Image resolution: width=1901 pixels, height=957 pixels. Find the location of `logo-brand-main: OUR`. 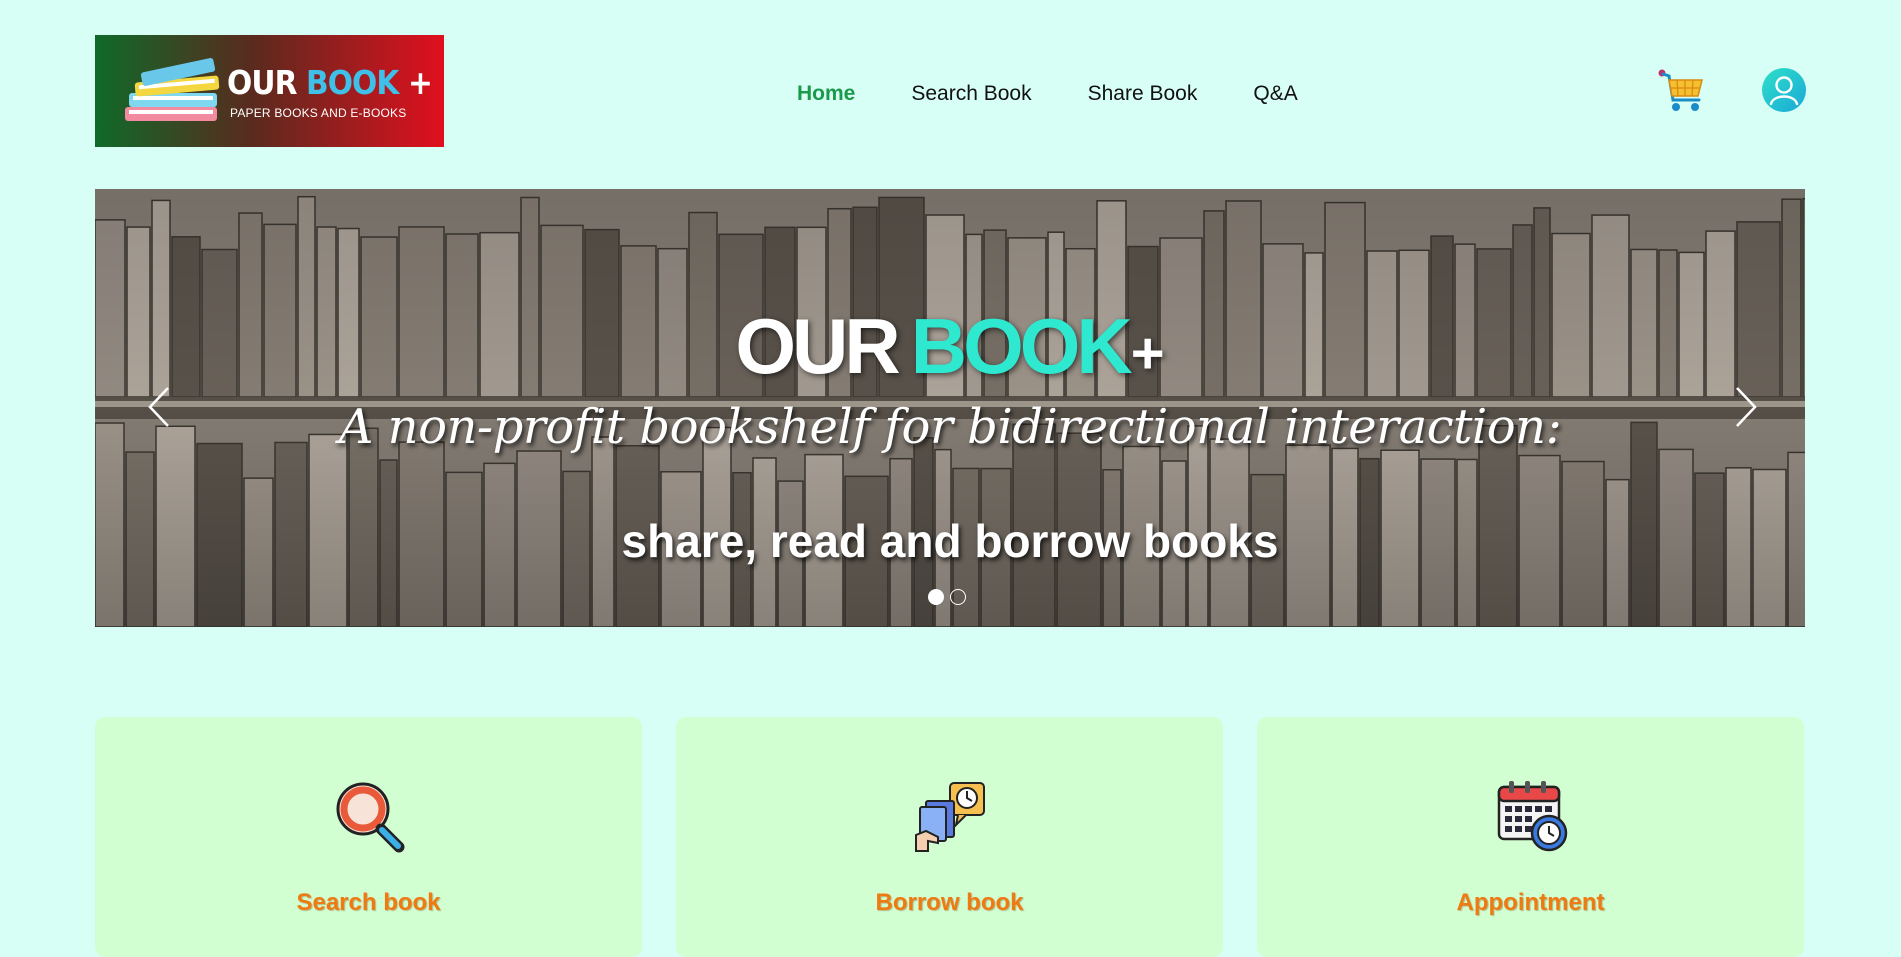

logo-brand-main: OUR is located at coordinates (266, 82).